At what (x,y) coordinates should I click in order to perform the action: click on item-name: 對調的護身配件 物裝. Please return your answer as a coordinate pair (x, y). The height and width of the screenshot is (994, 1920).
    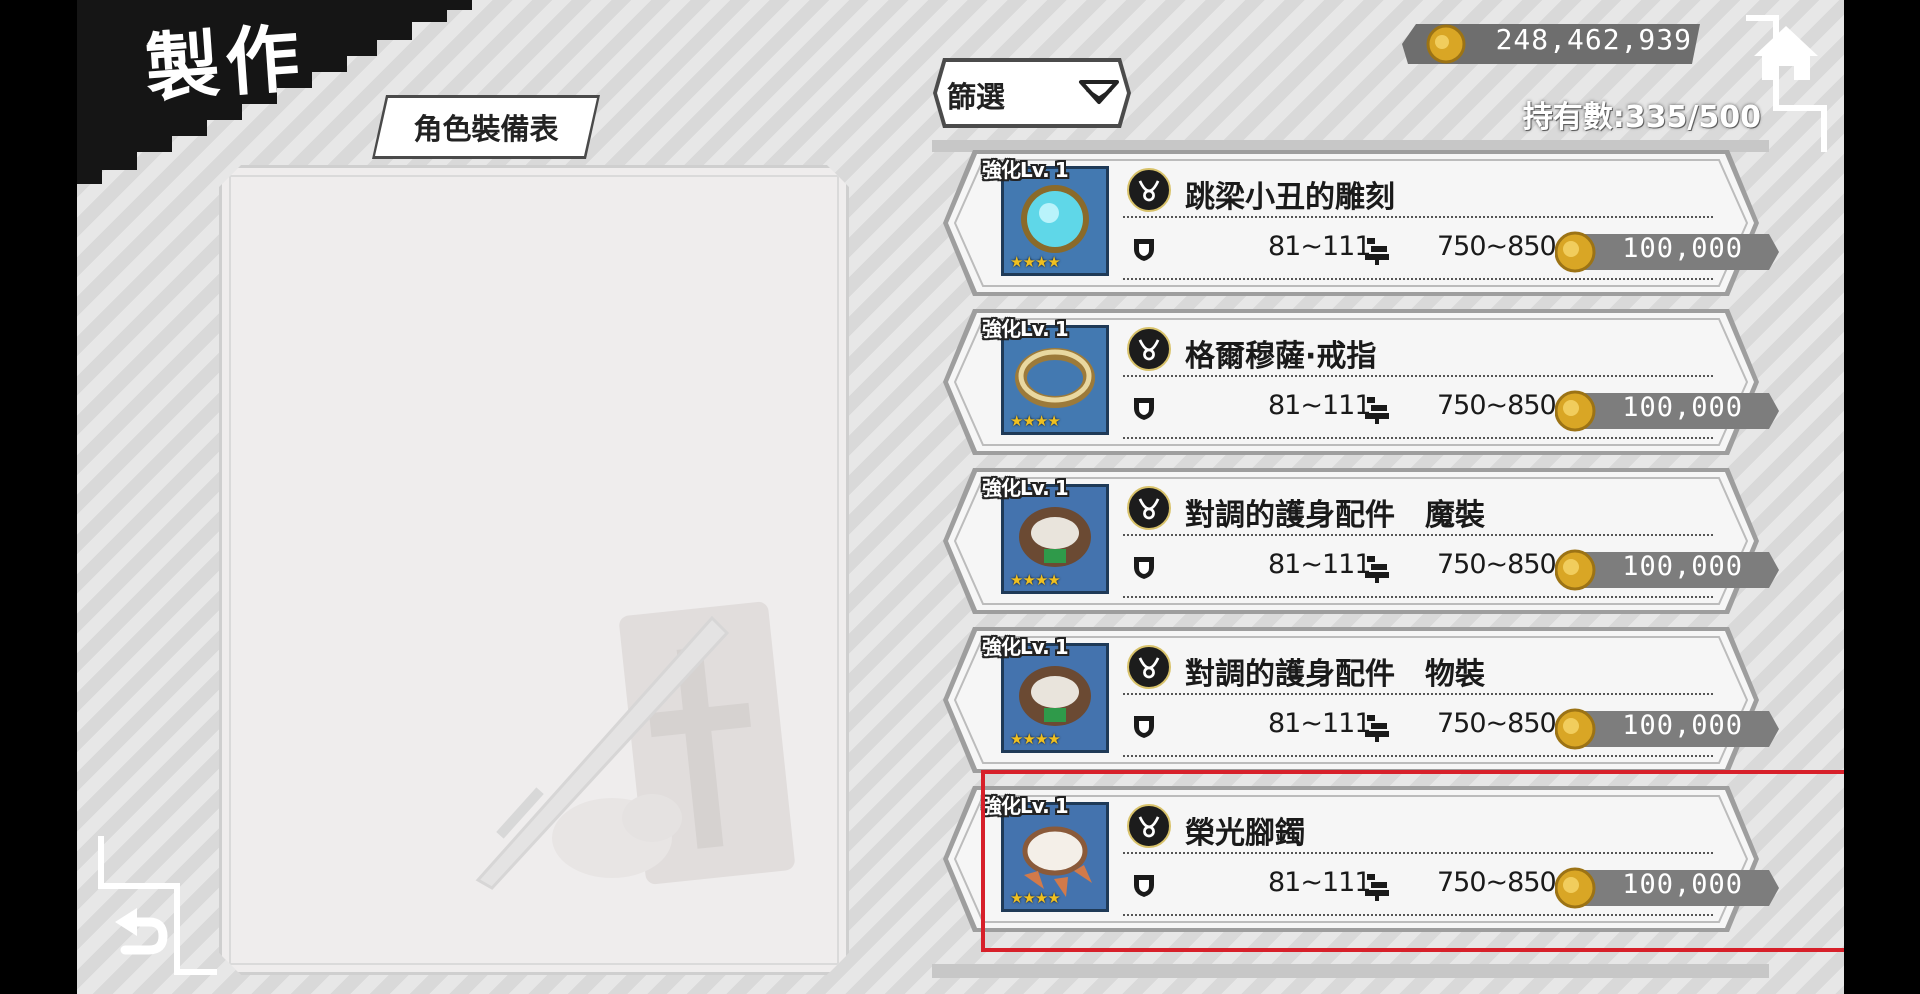
    Looking at the image, I should click on (1335, 674).